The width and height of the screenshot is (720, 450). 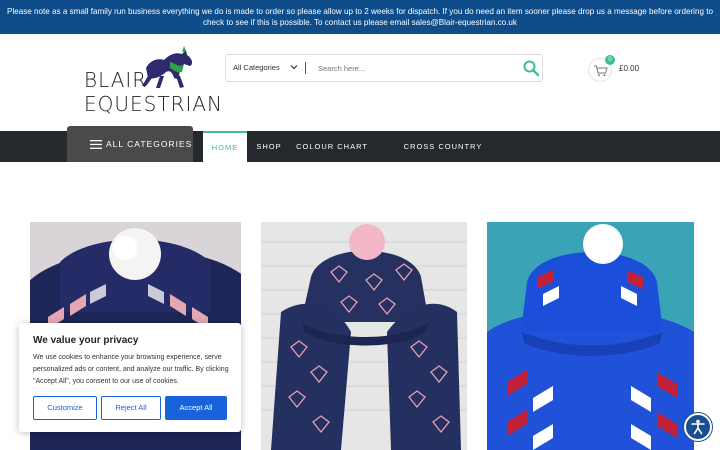 What do you see at coordinates (610, 60) in the screenshot?
I see `cart-count-badge: 0` at bounding box center [610, 60].